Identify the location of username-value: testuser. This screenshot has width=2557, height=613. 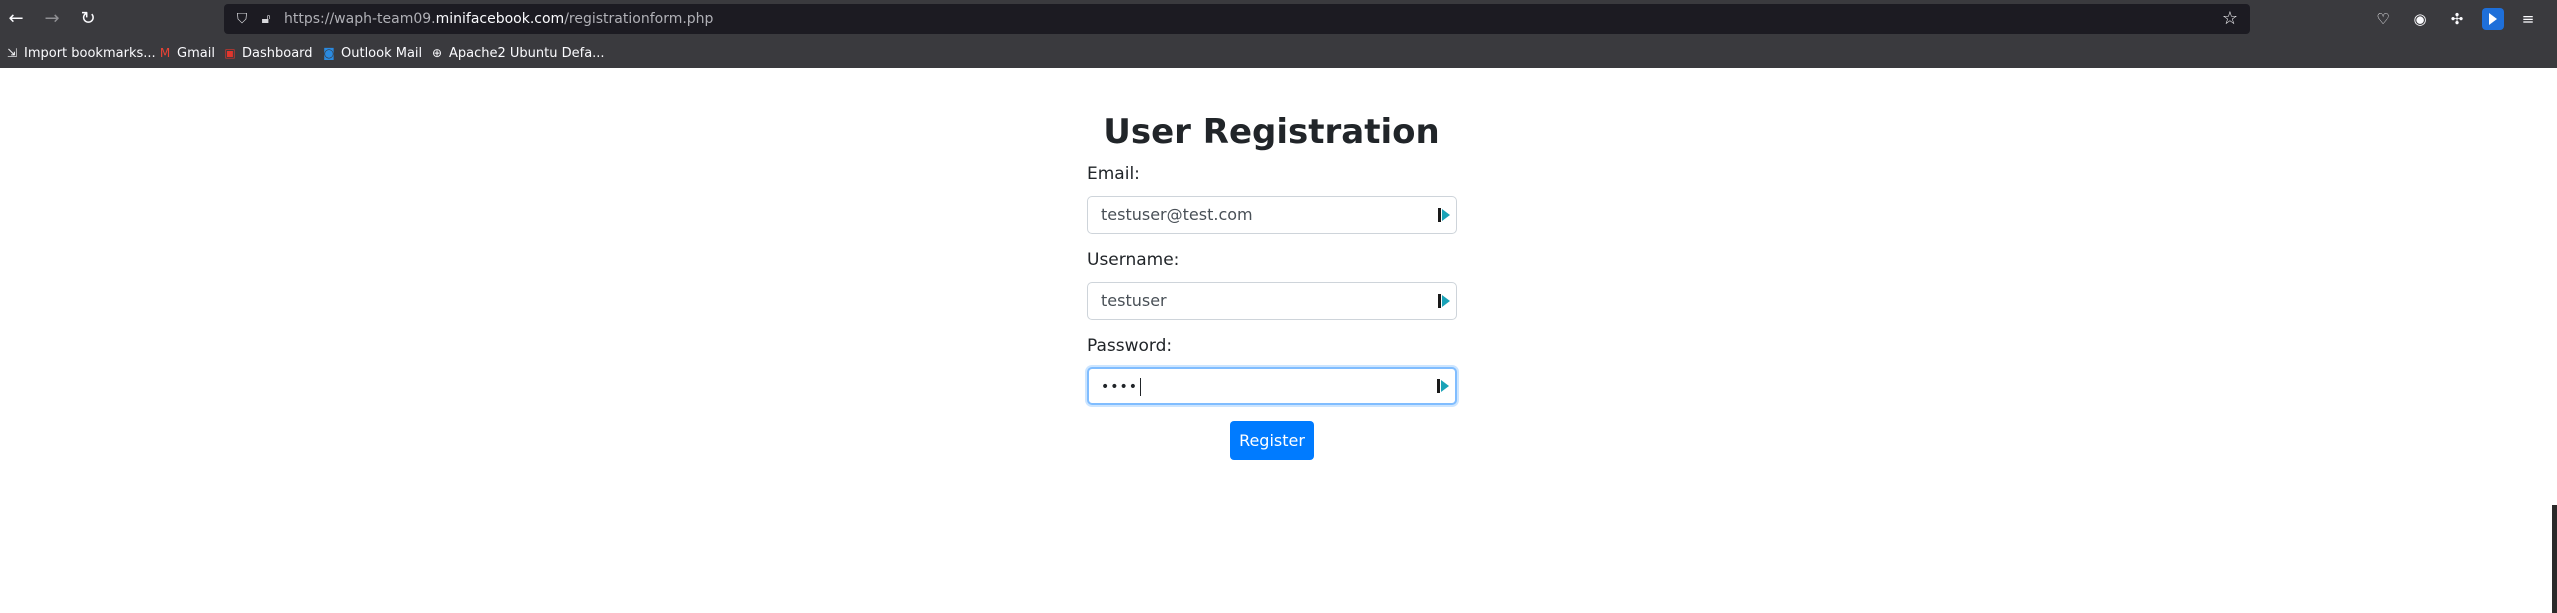
(1134, 300).